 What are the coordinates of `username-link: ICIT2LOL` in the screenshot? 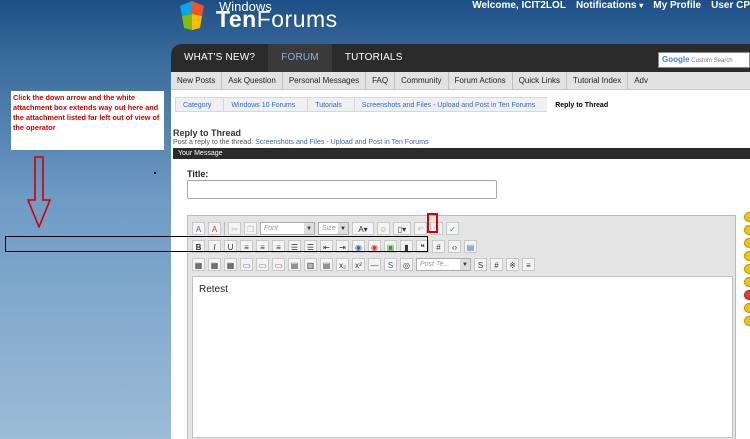 It's located at (543, 5).